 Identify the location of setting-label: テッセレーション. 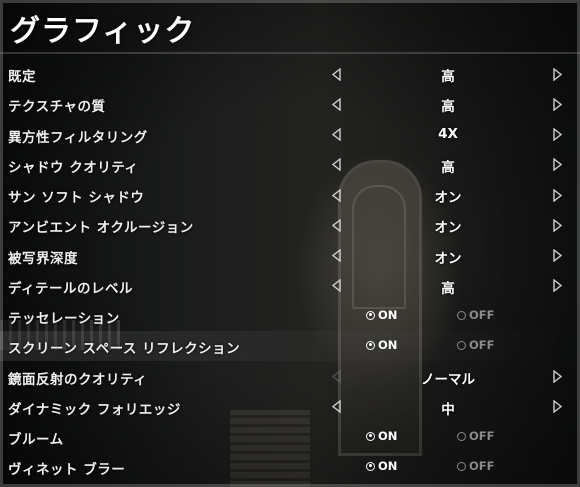
(64, 319).